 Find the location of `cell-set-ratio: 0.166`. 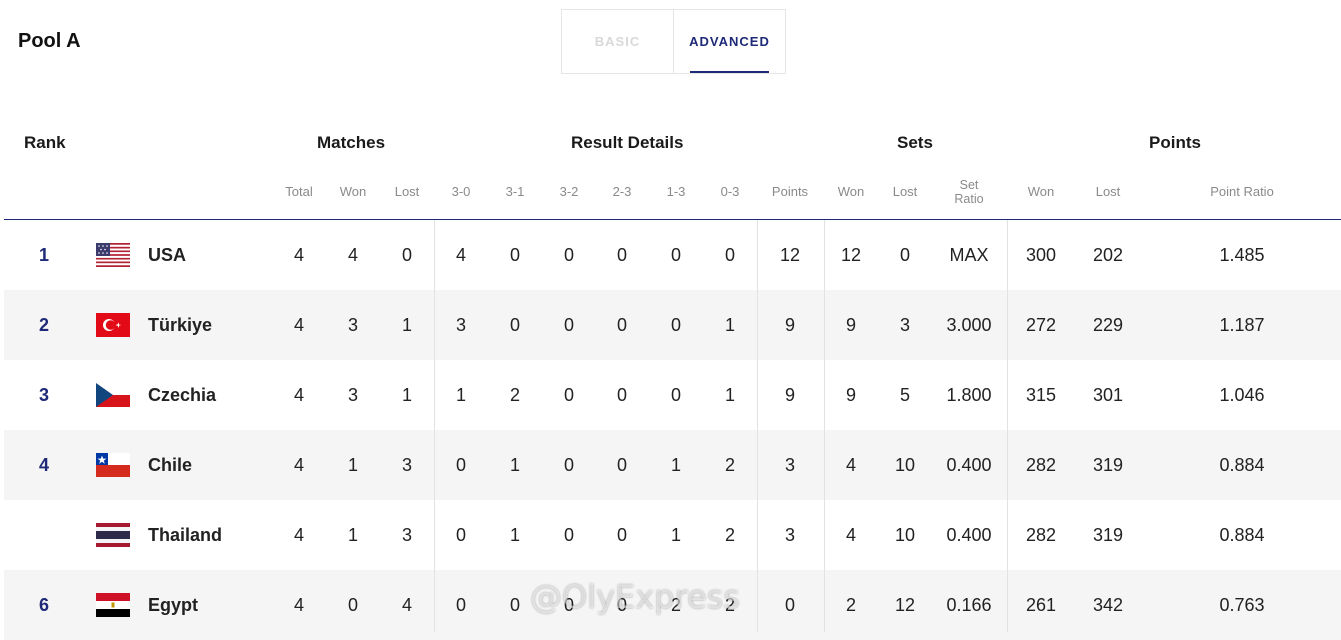

cell-set-ratio: 0.166 is located at coordinates (969, 605).